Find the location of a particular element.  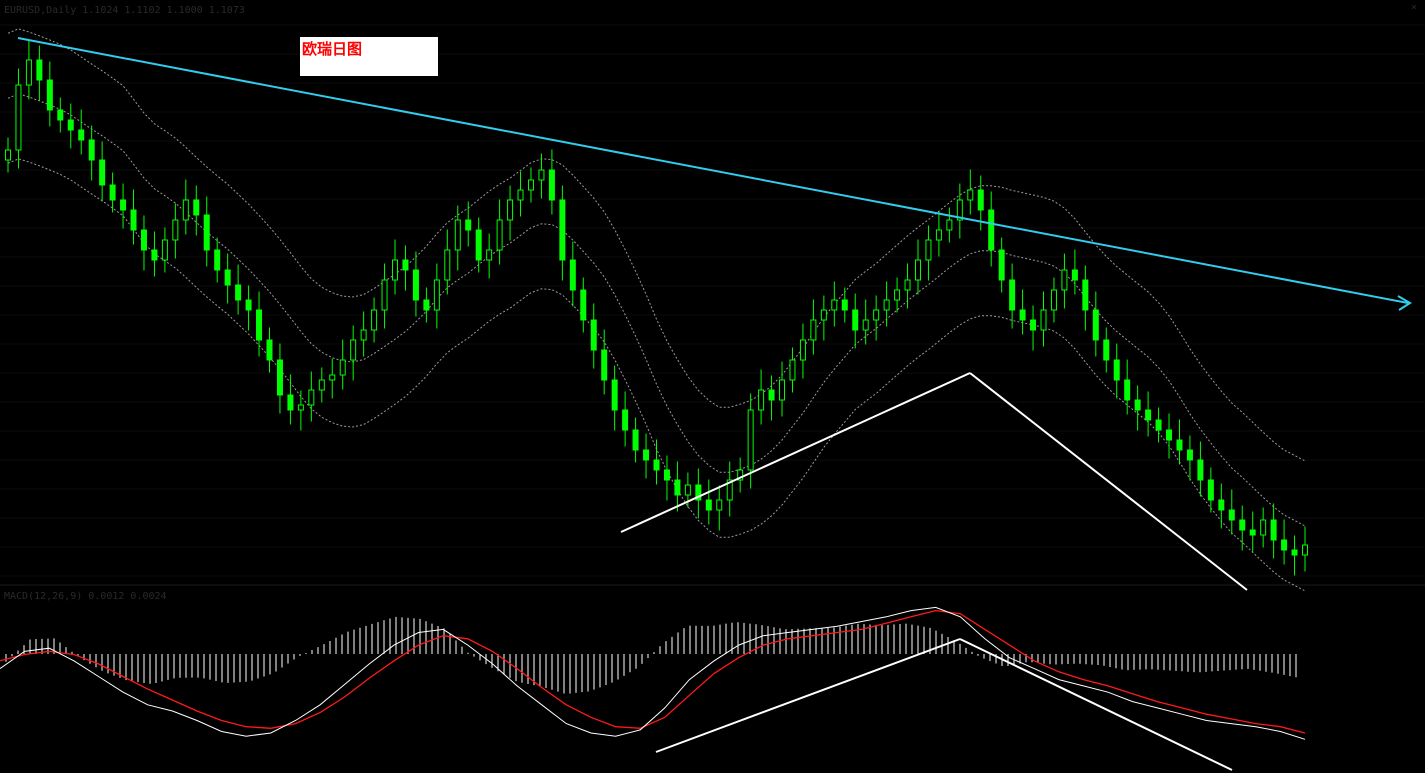

macd-segment-up is located at coordinates (808, 695).